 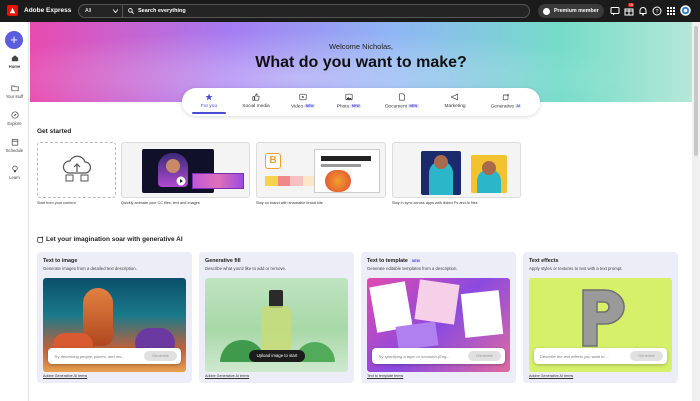 What do you see at coordinates (385, 376) in the screenshot?
I see `text-to-template-terms-link: Text to template terms` at bounding box center [385, 376].